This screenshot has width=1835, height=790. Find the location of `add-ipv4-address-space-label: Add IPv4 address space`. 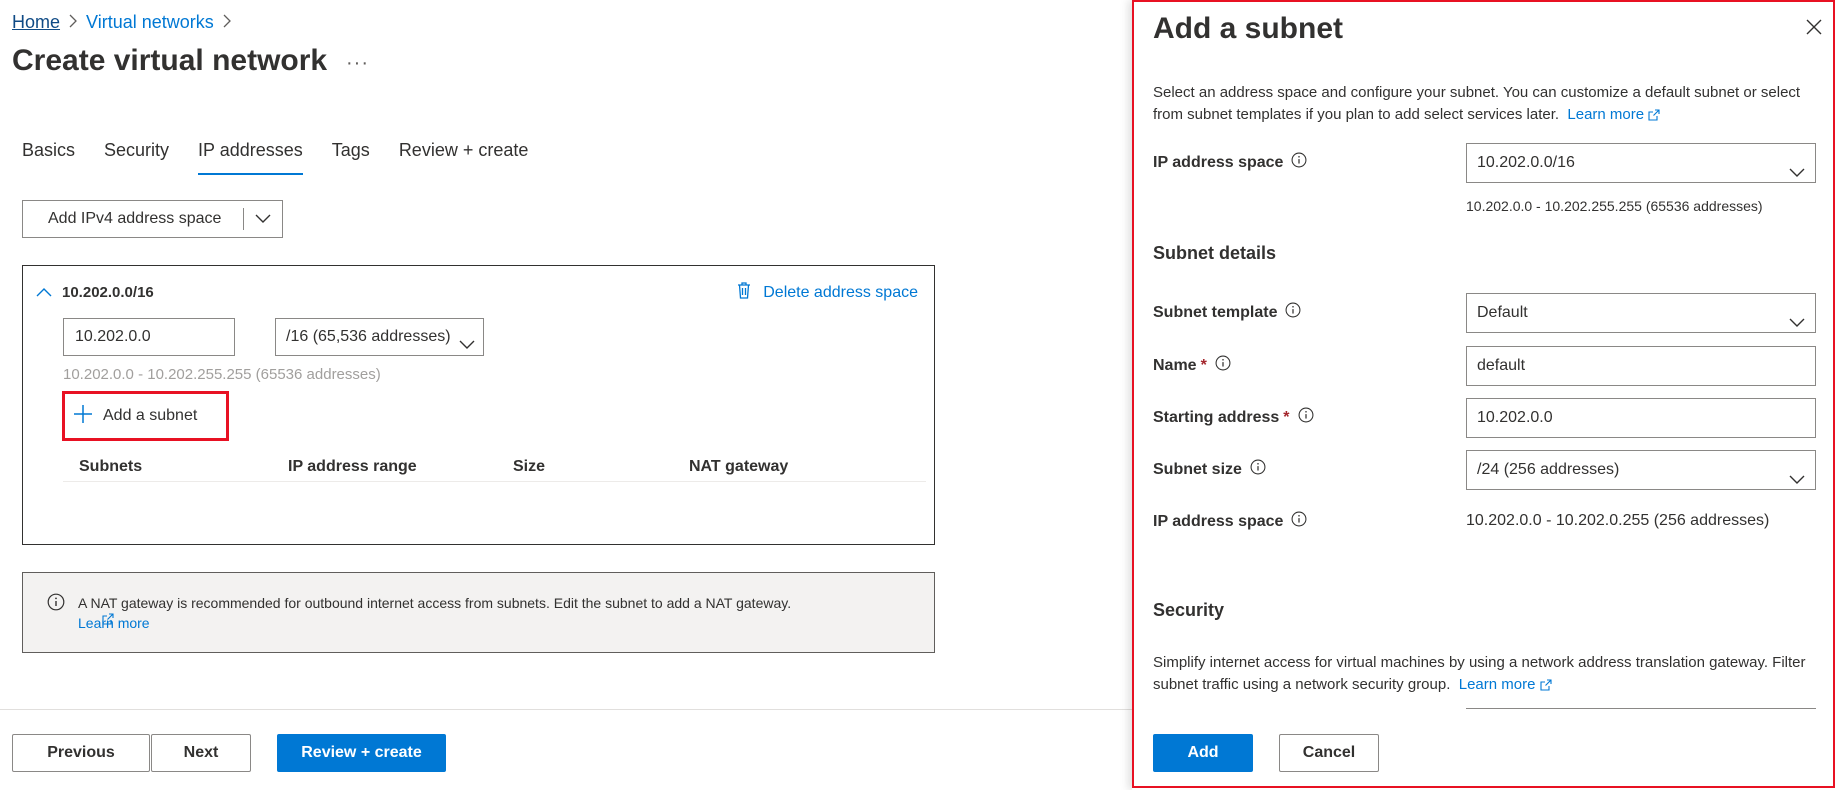

add-ipv4-address-space-label: Add IPv4 address space is located at coordinates (135, 218).